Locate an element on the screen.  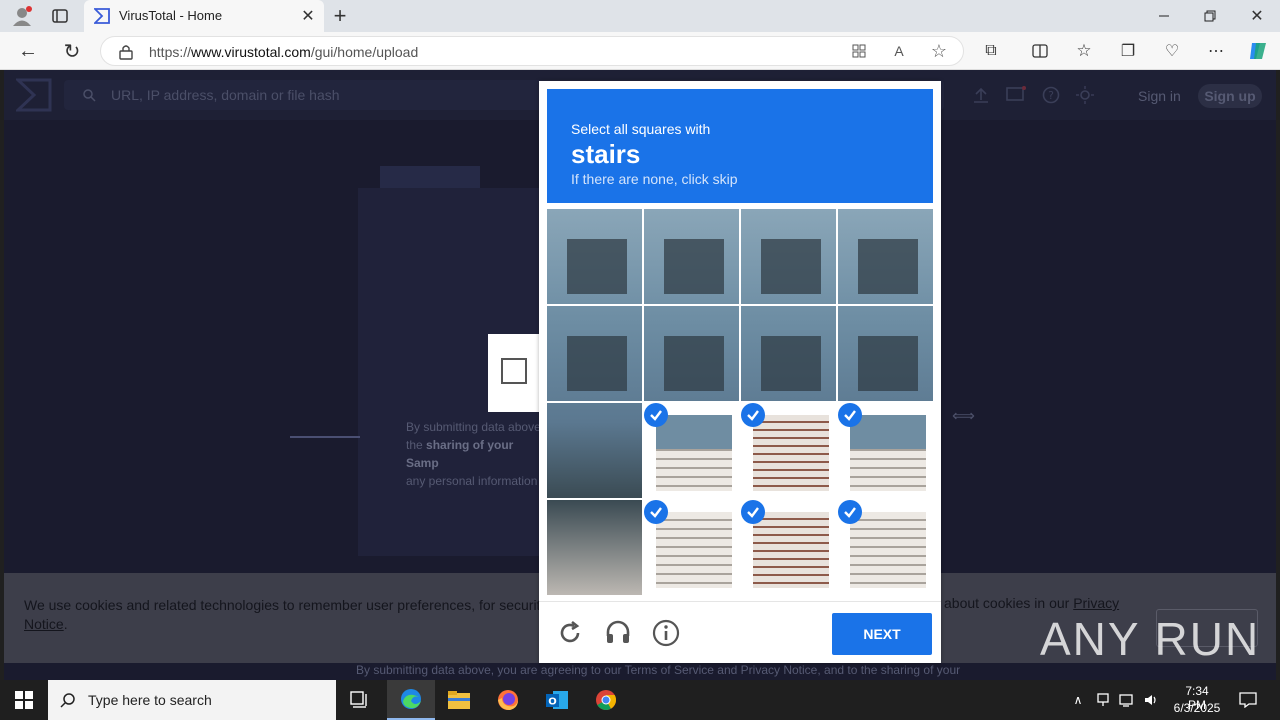
sign-up-button: Sign up is located at coordinates (1230, 96).